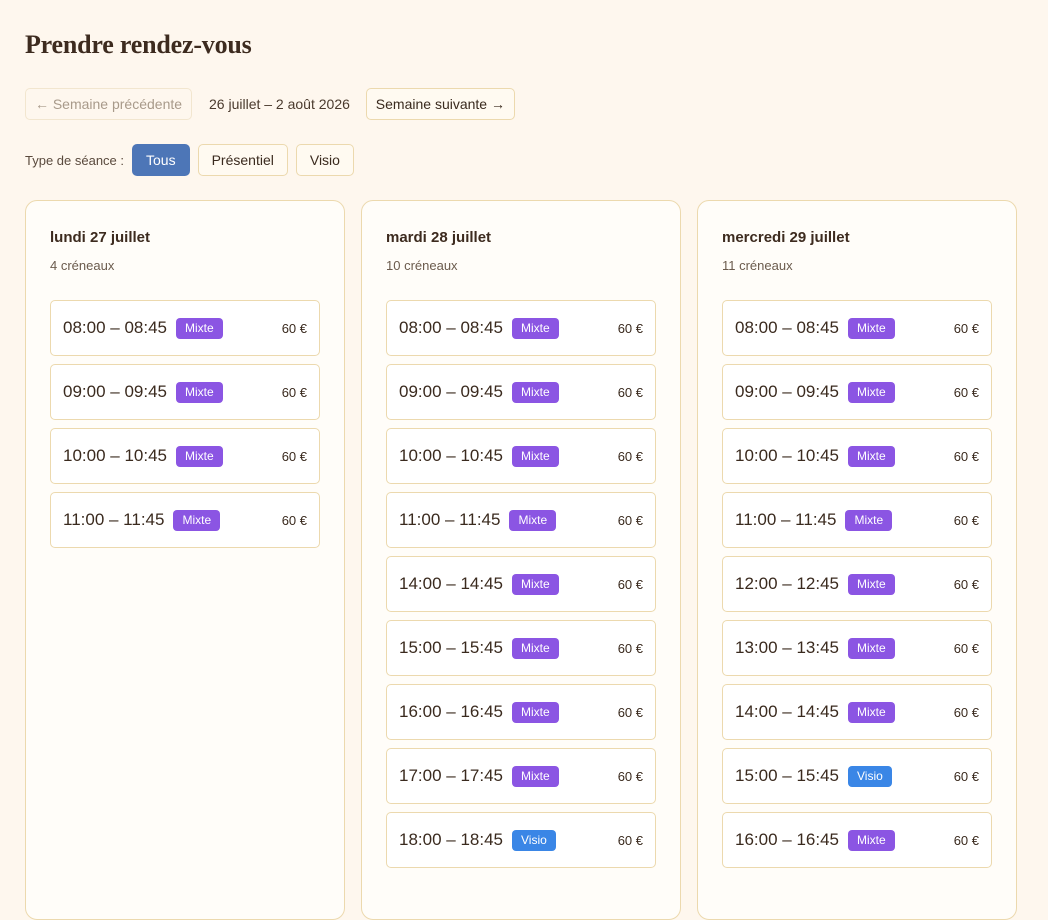  Describe the element at coordinates (422, 265) in the screenshot. I see `slot-count: 10 créneaux` at that location.